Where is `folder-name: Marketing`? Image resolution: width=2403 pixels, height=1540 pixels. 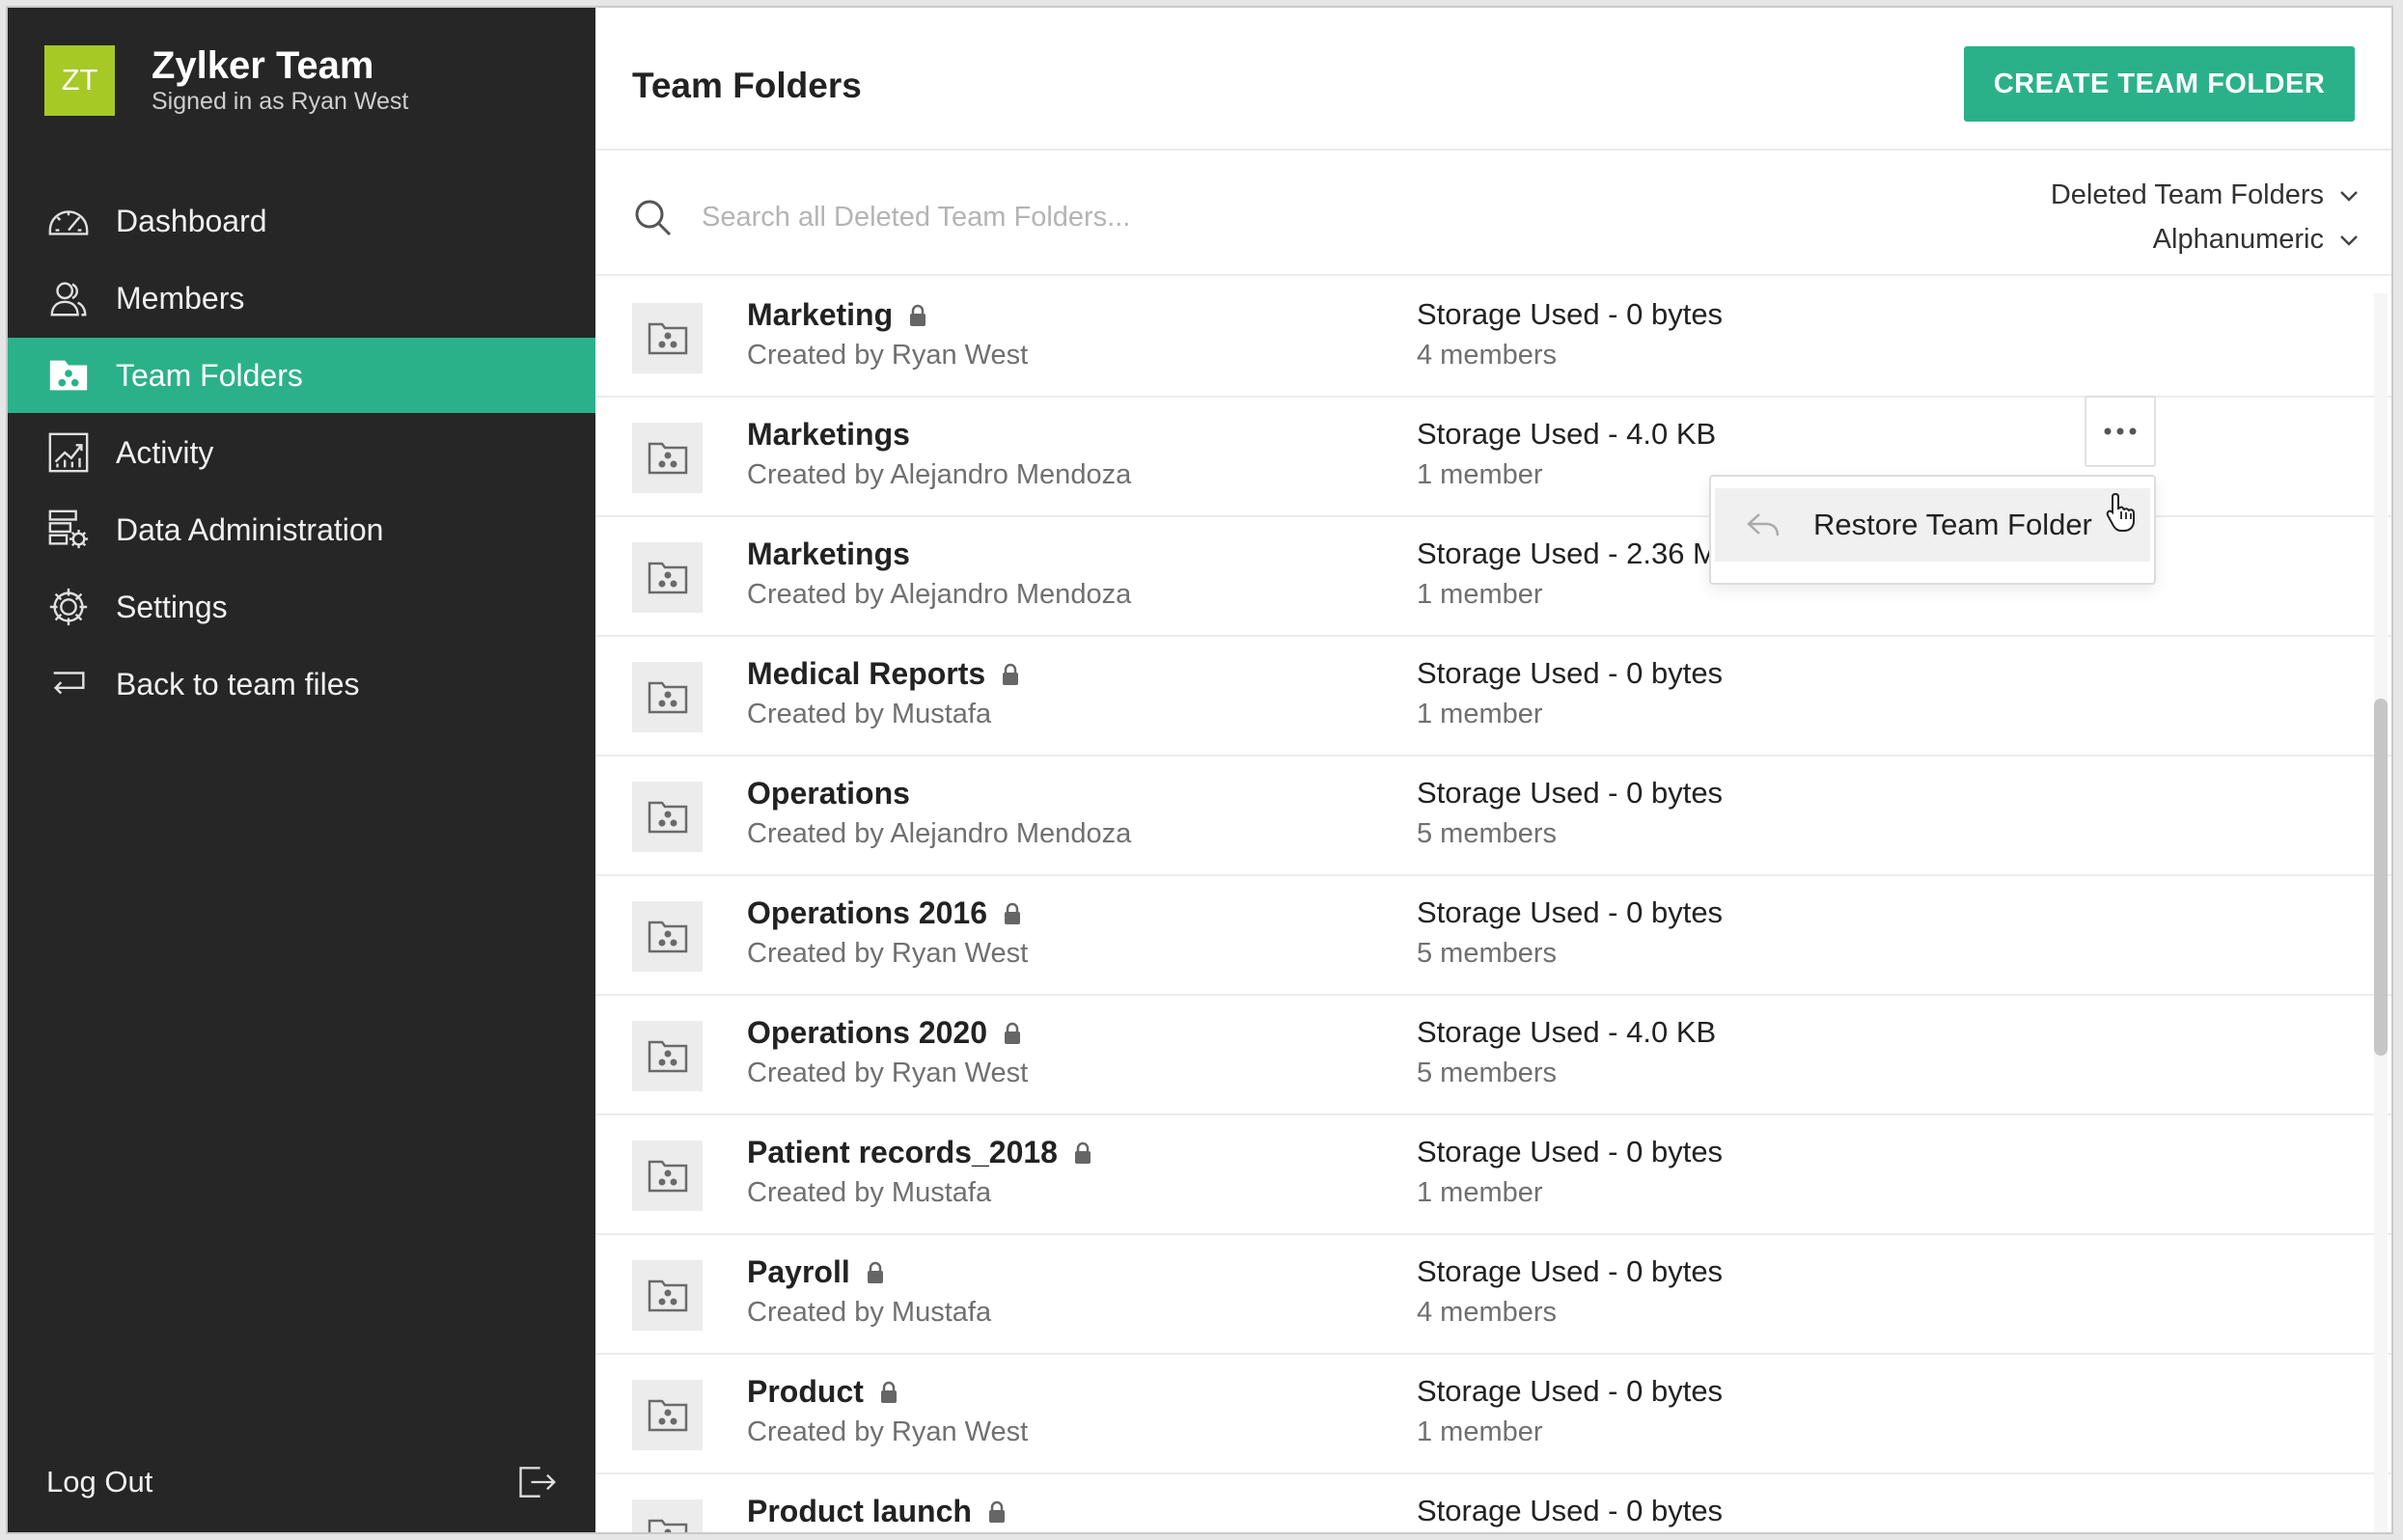
folder-name: Marketing is located at coordinates (837, 315).